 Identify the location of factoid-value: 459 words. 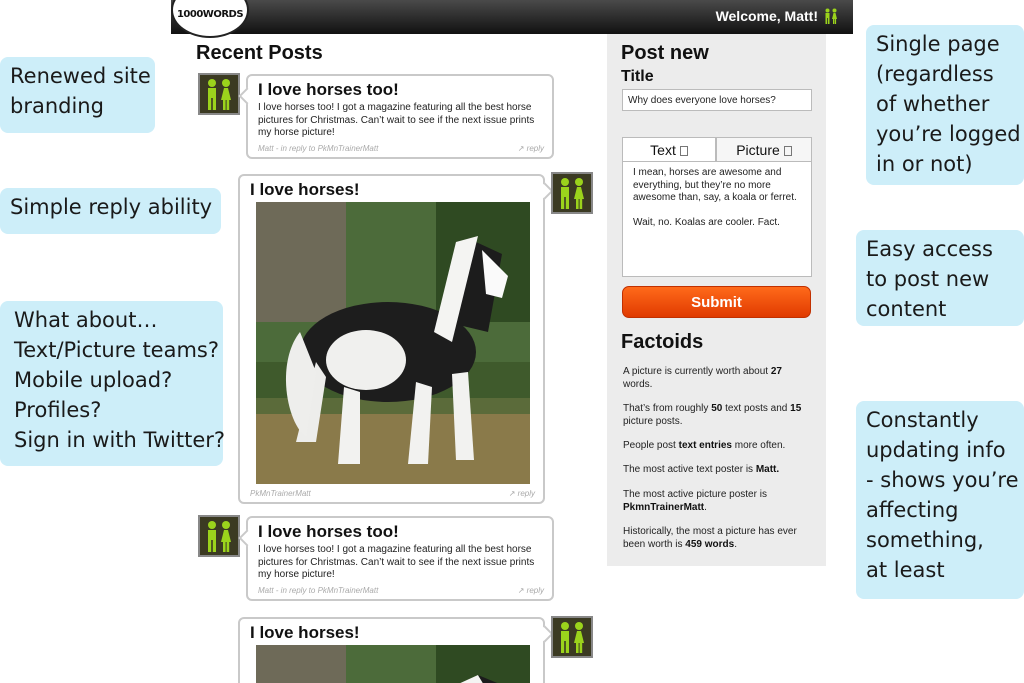
(710, 544).